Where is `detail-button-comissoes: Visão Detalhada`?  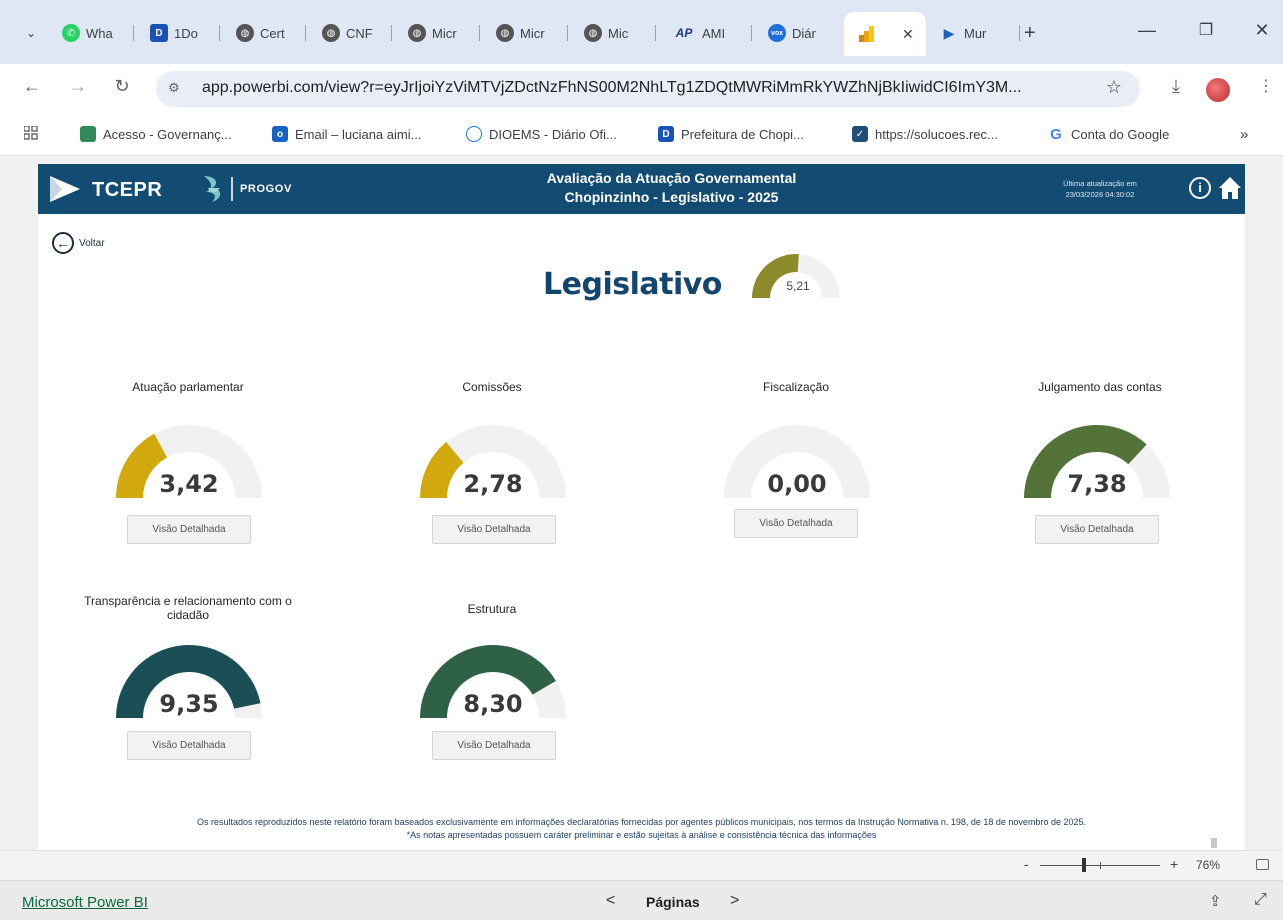 detail-button-comissoes: Visão Detalhada is located at coordinates (494, 529).